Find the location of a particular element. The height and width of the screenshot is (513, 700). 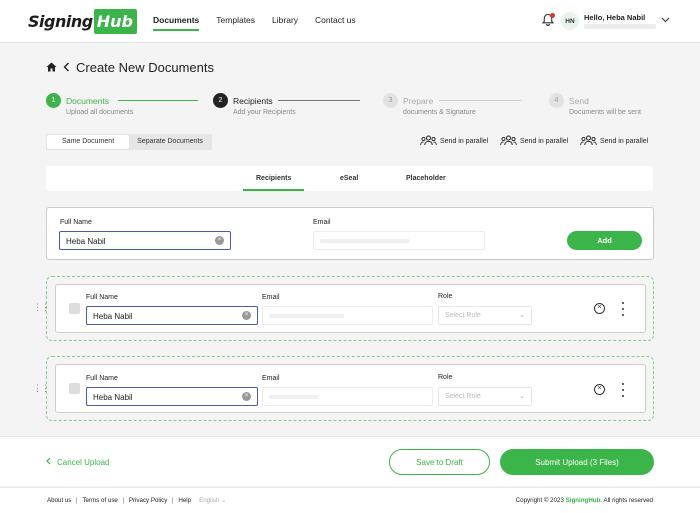

copyright-suffix: All rights reserved is located at coordinates (627, 500).